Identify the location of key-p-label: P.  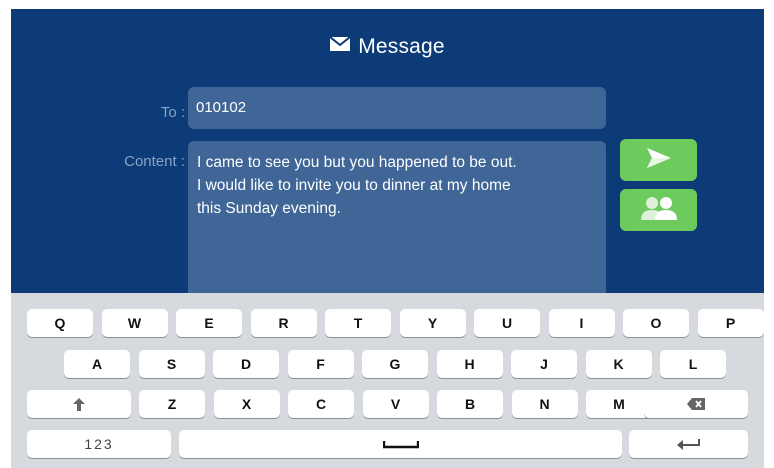
(730, 323).